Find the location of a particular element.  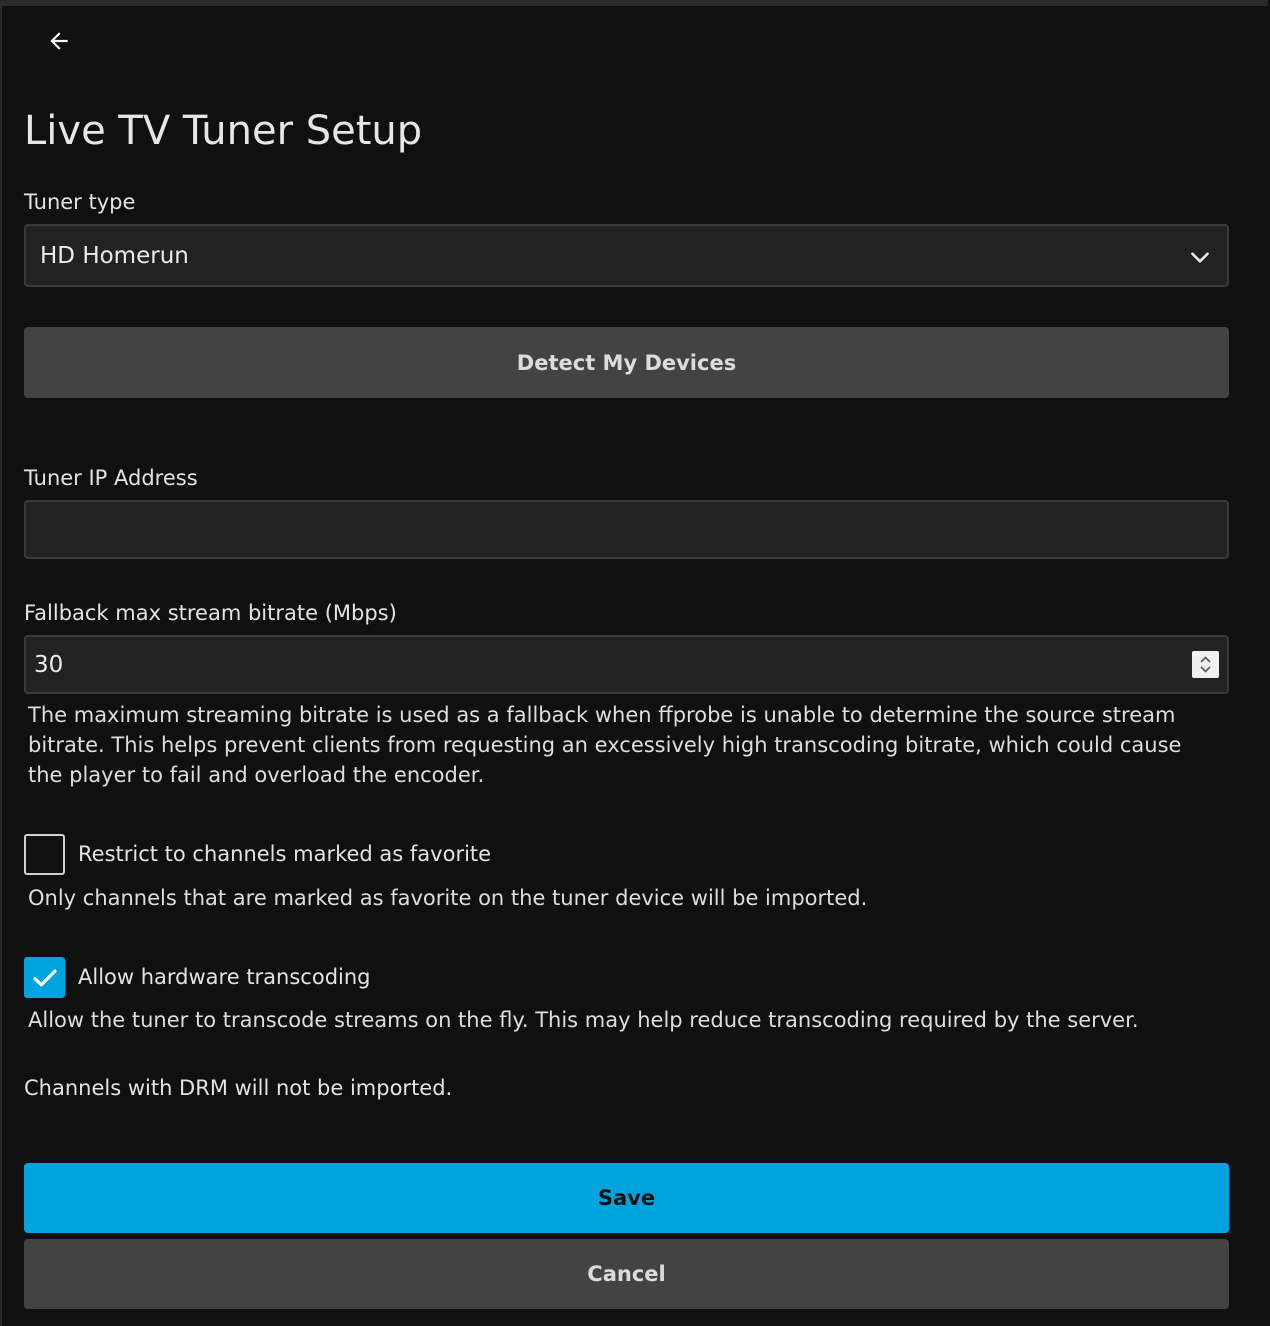

number-spinner-icon is located at coordinates (1205, 664).